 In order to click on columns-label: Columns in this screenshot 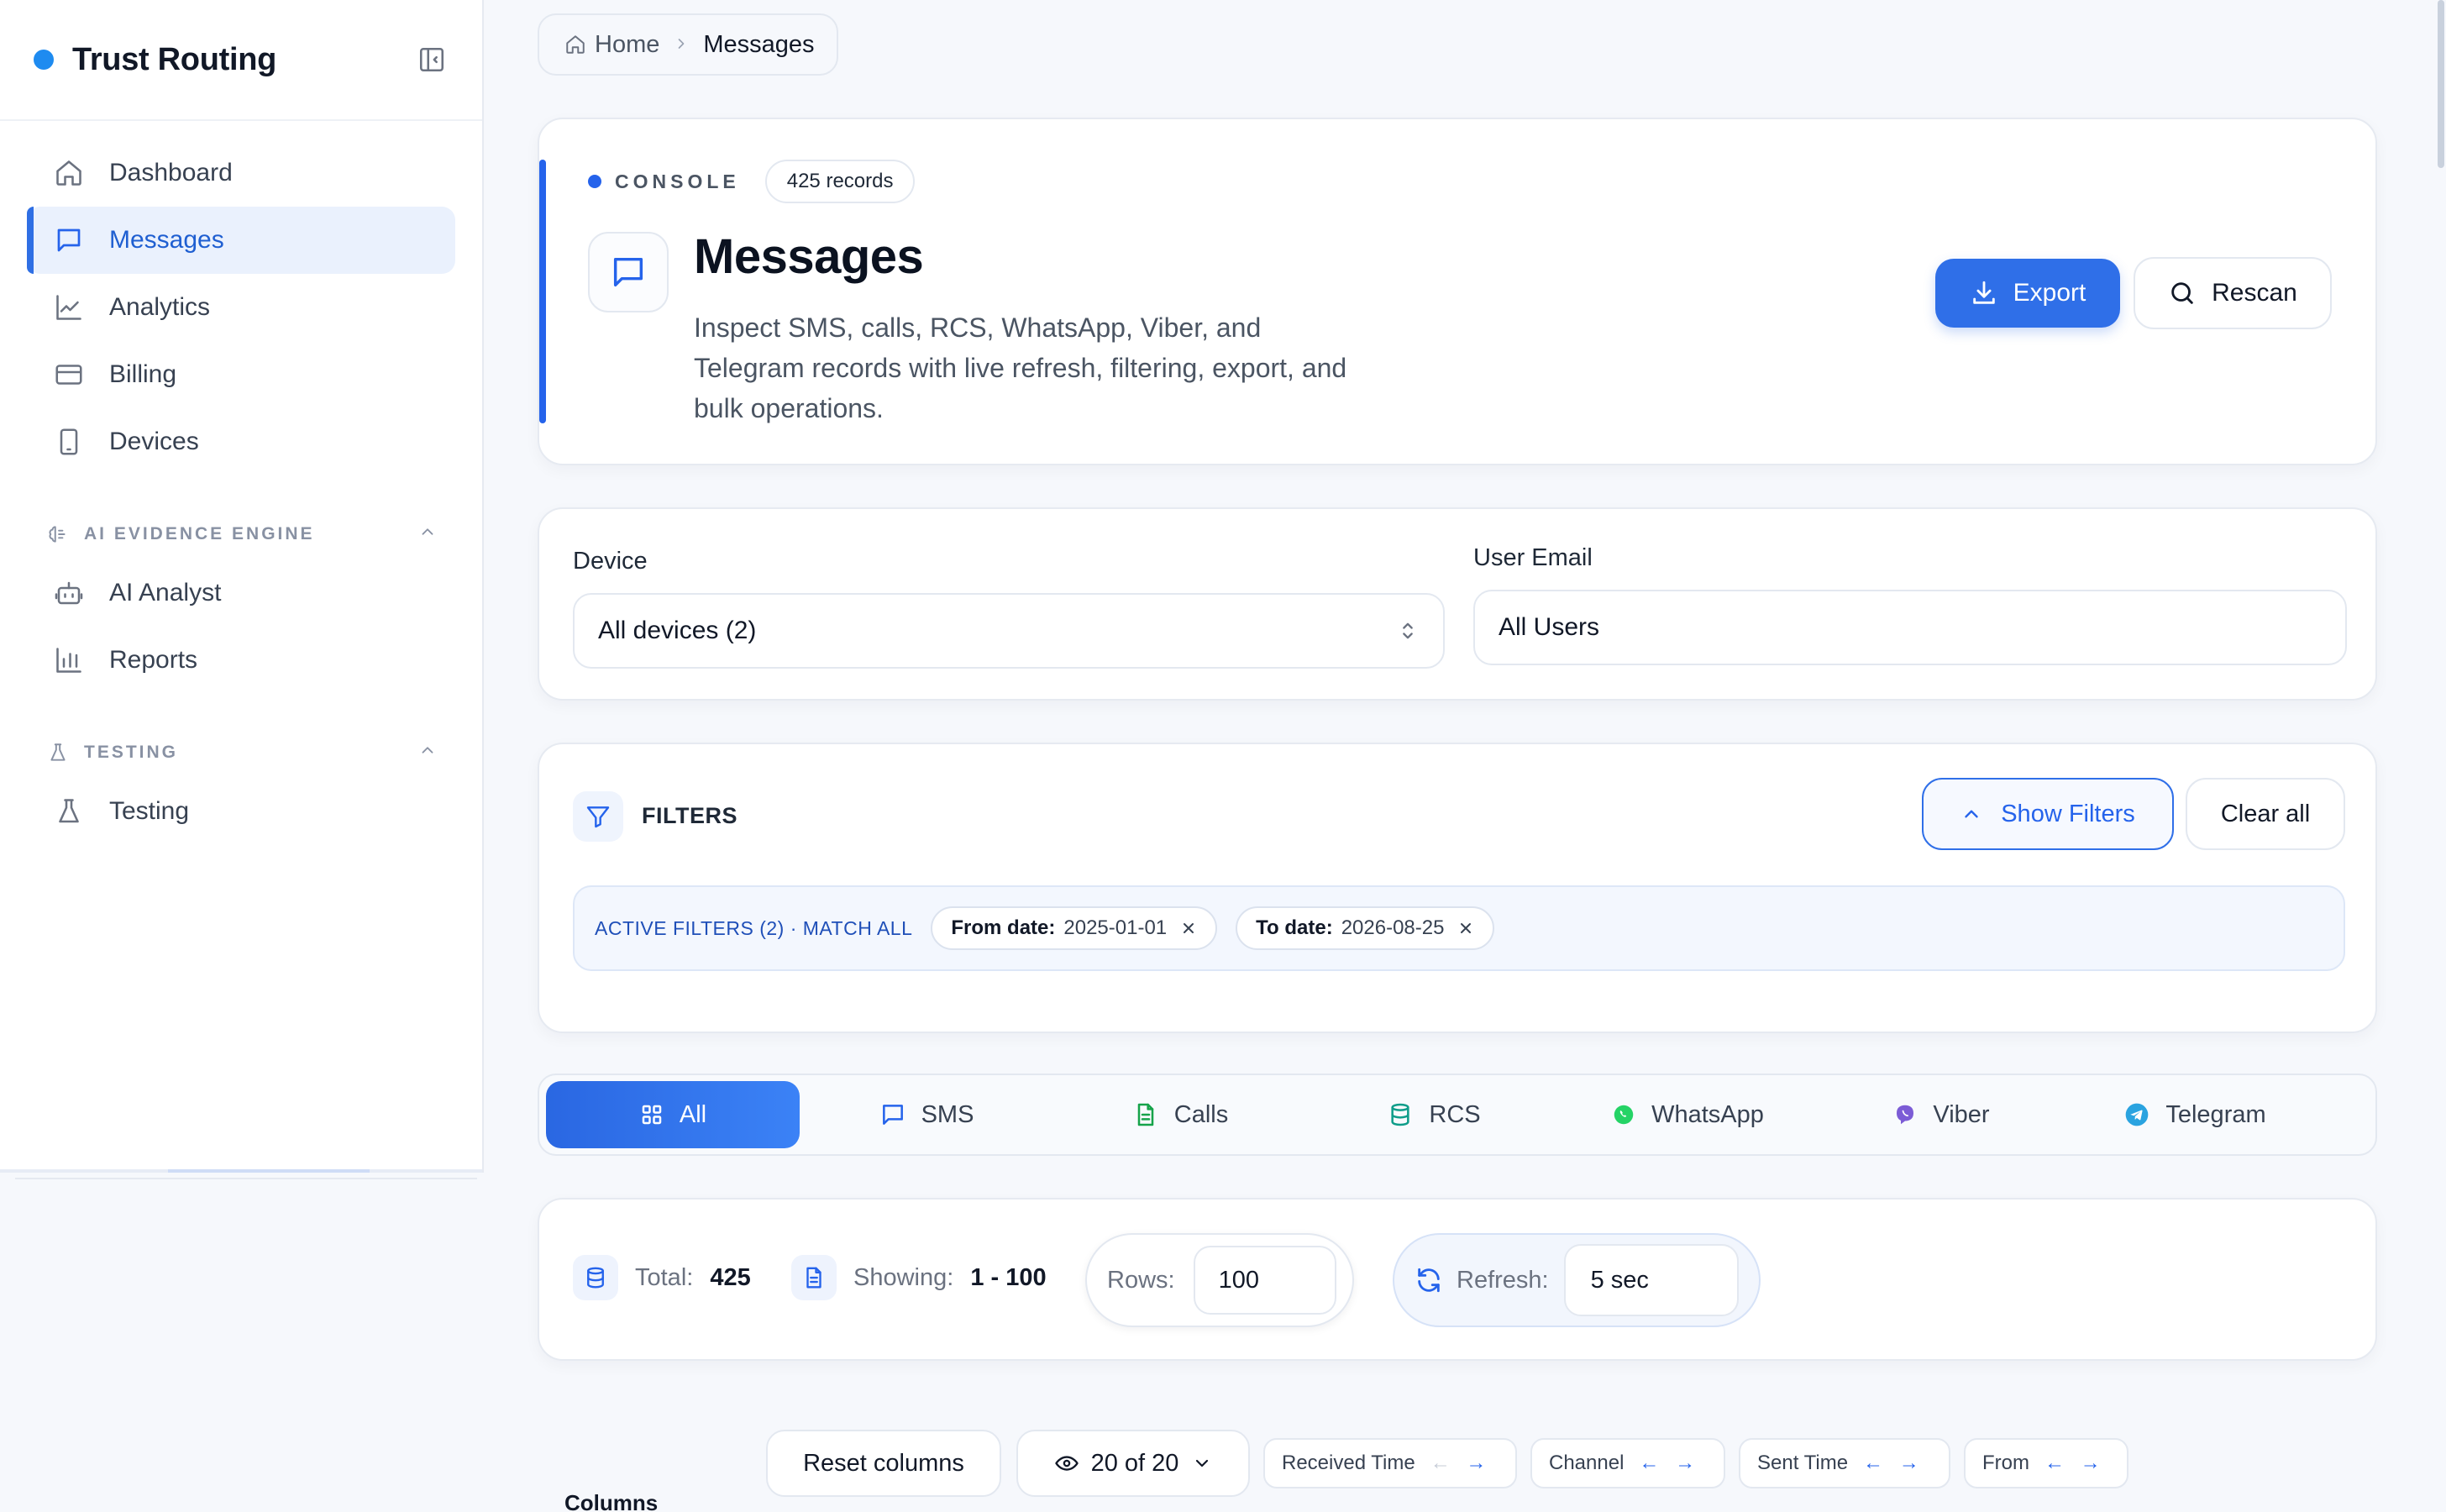, I will do `click(611, 1501)`.